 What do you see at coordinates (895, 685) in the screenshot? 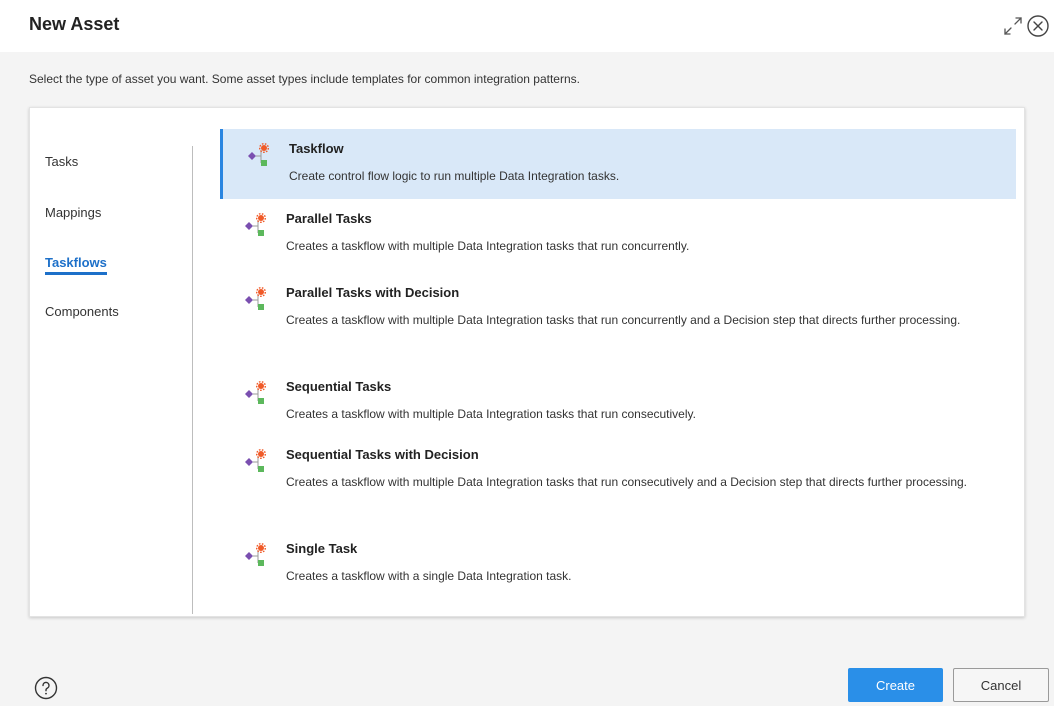
I see `create-button: Create` at bounding box center [895, 685].